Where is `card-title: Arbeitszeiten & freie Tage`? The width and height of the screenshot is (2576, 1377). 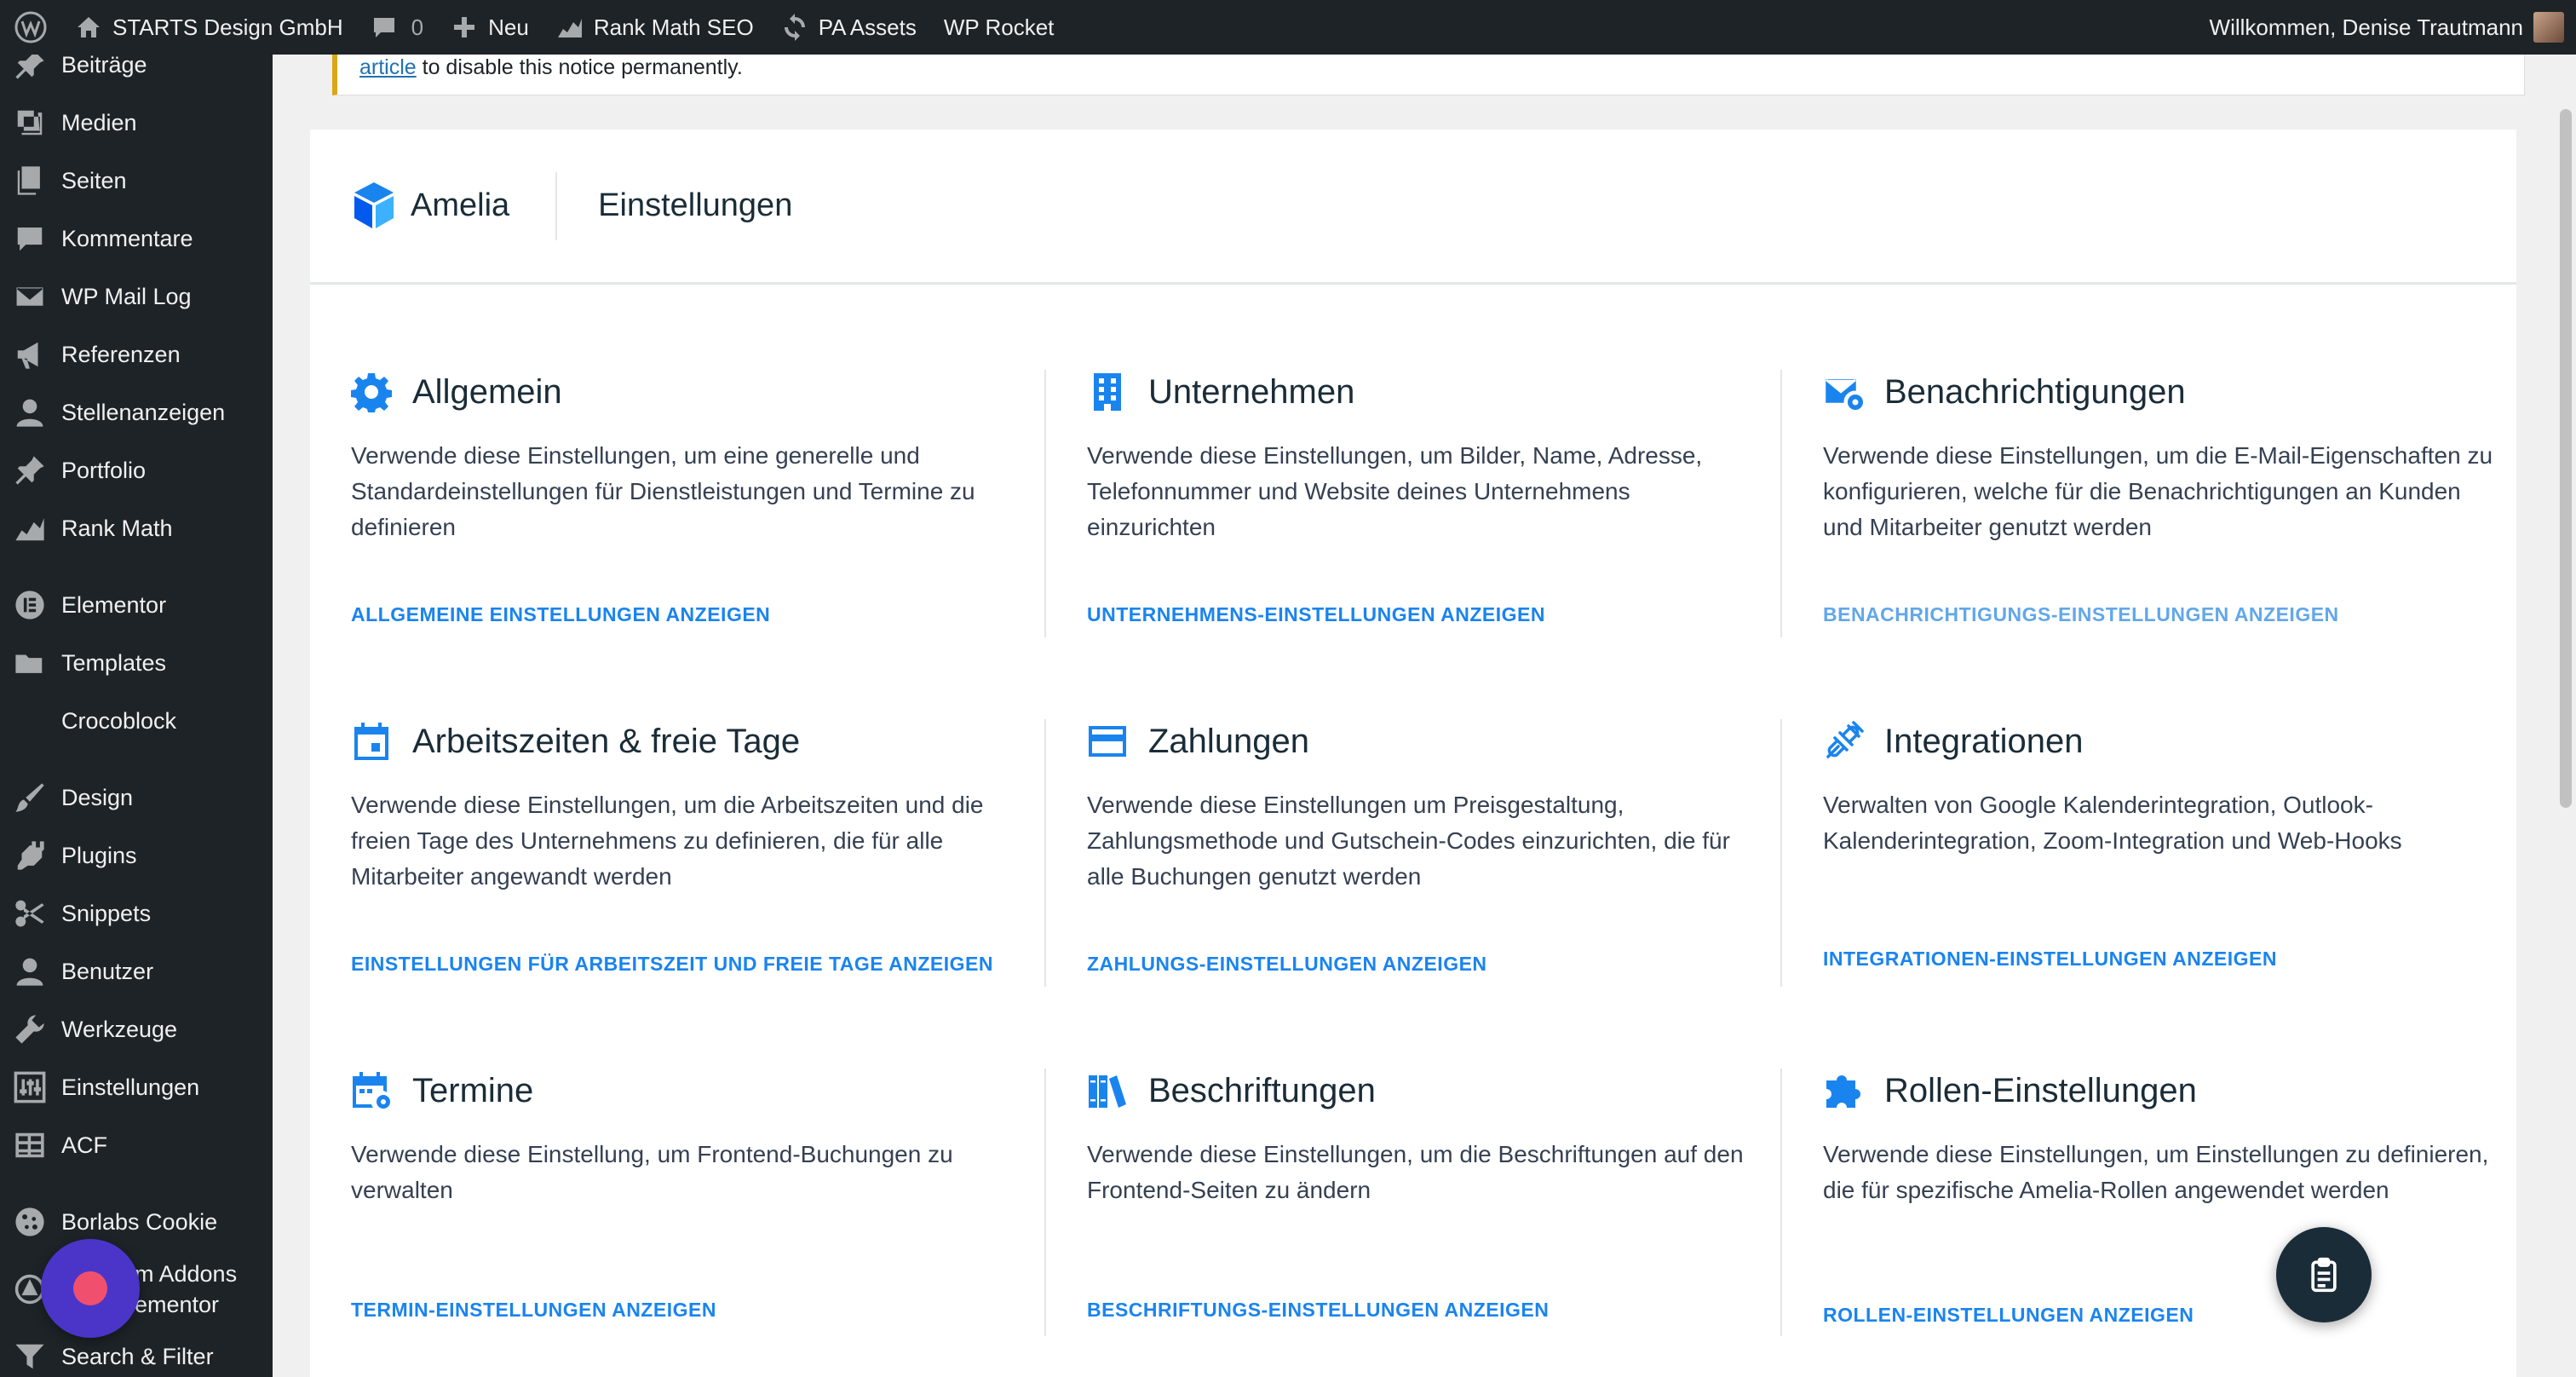 card-title: Arbeitszeiten & freie Tage is located at coordinates (606, 741).